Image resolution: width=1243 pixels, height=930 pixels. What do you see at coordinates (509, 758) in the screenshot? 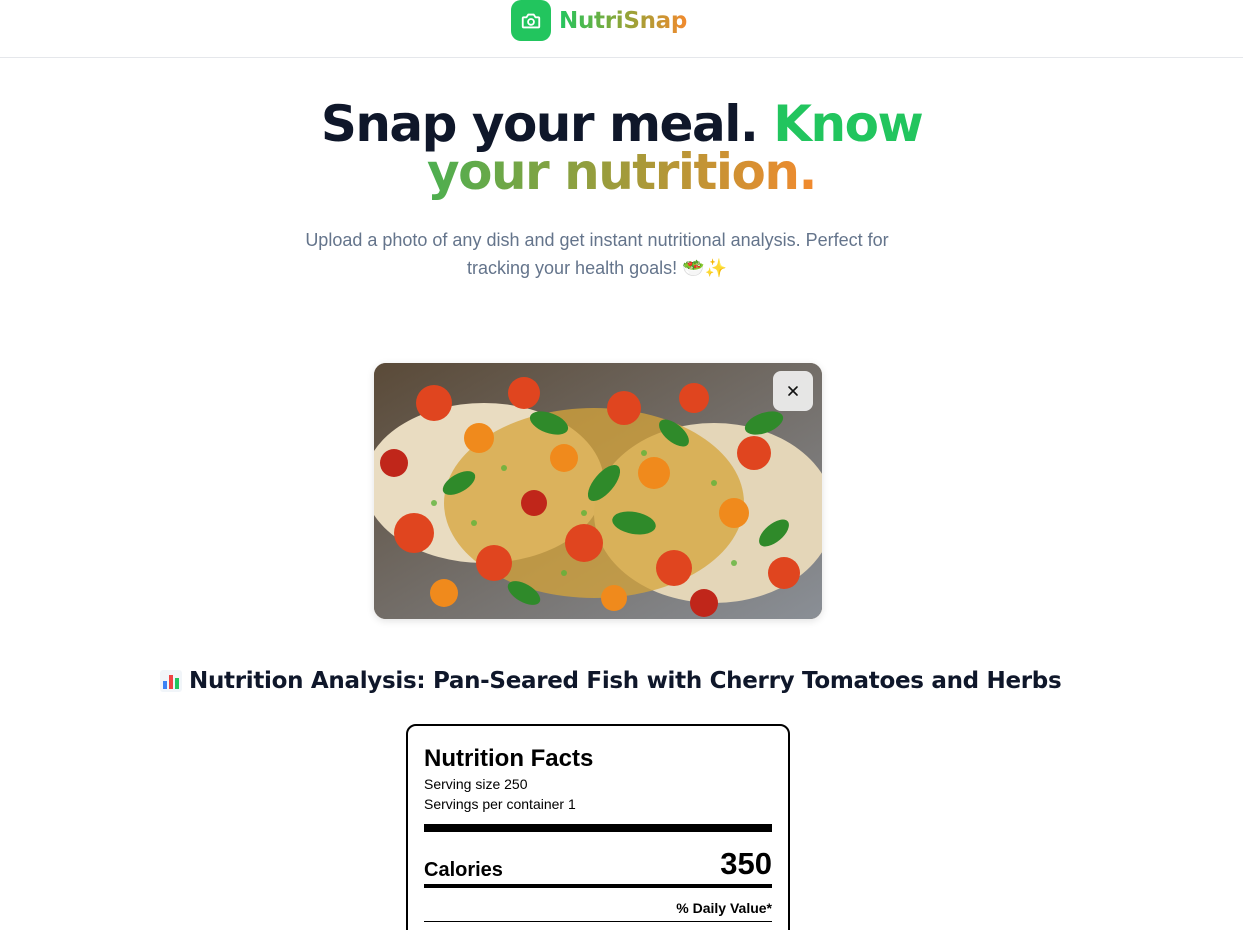
I see `nutrition-facts-title: Nutrition Facts` at bounding box center [509, 758].